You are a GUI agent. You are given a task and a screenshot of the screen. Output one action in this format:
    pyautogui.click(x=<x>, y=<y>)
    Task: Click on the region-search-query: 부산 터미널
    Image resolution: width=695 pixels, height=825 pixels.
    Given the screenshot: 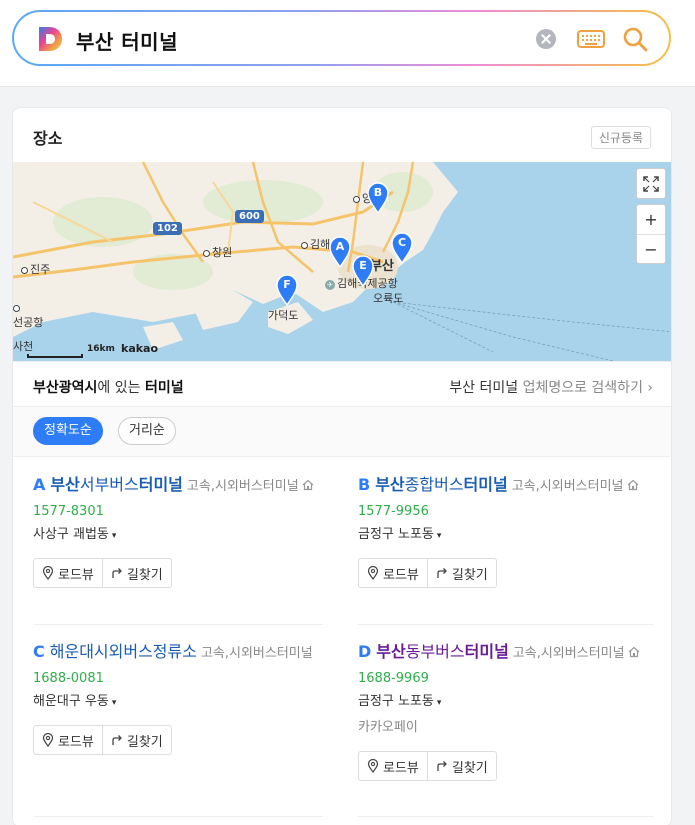 What is the action you would take?
    pyautogui.click(x=484, y=388)
    